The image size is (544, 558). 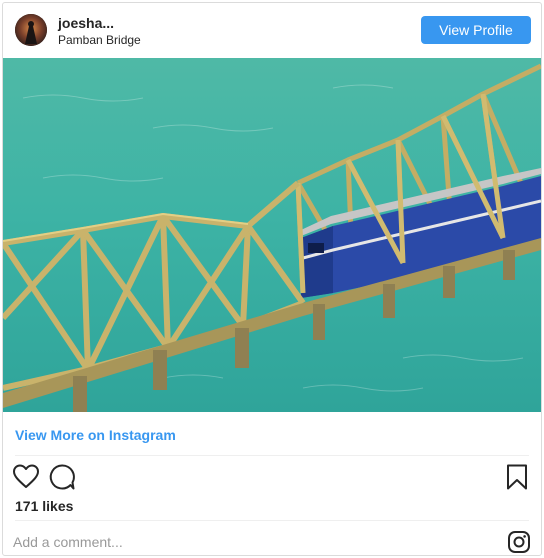 I want to click on location-link: Pamban Bridge, so click(x=99, y=40).